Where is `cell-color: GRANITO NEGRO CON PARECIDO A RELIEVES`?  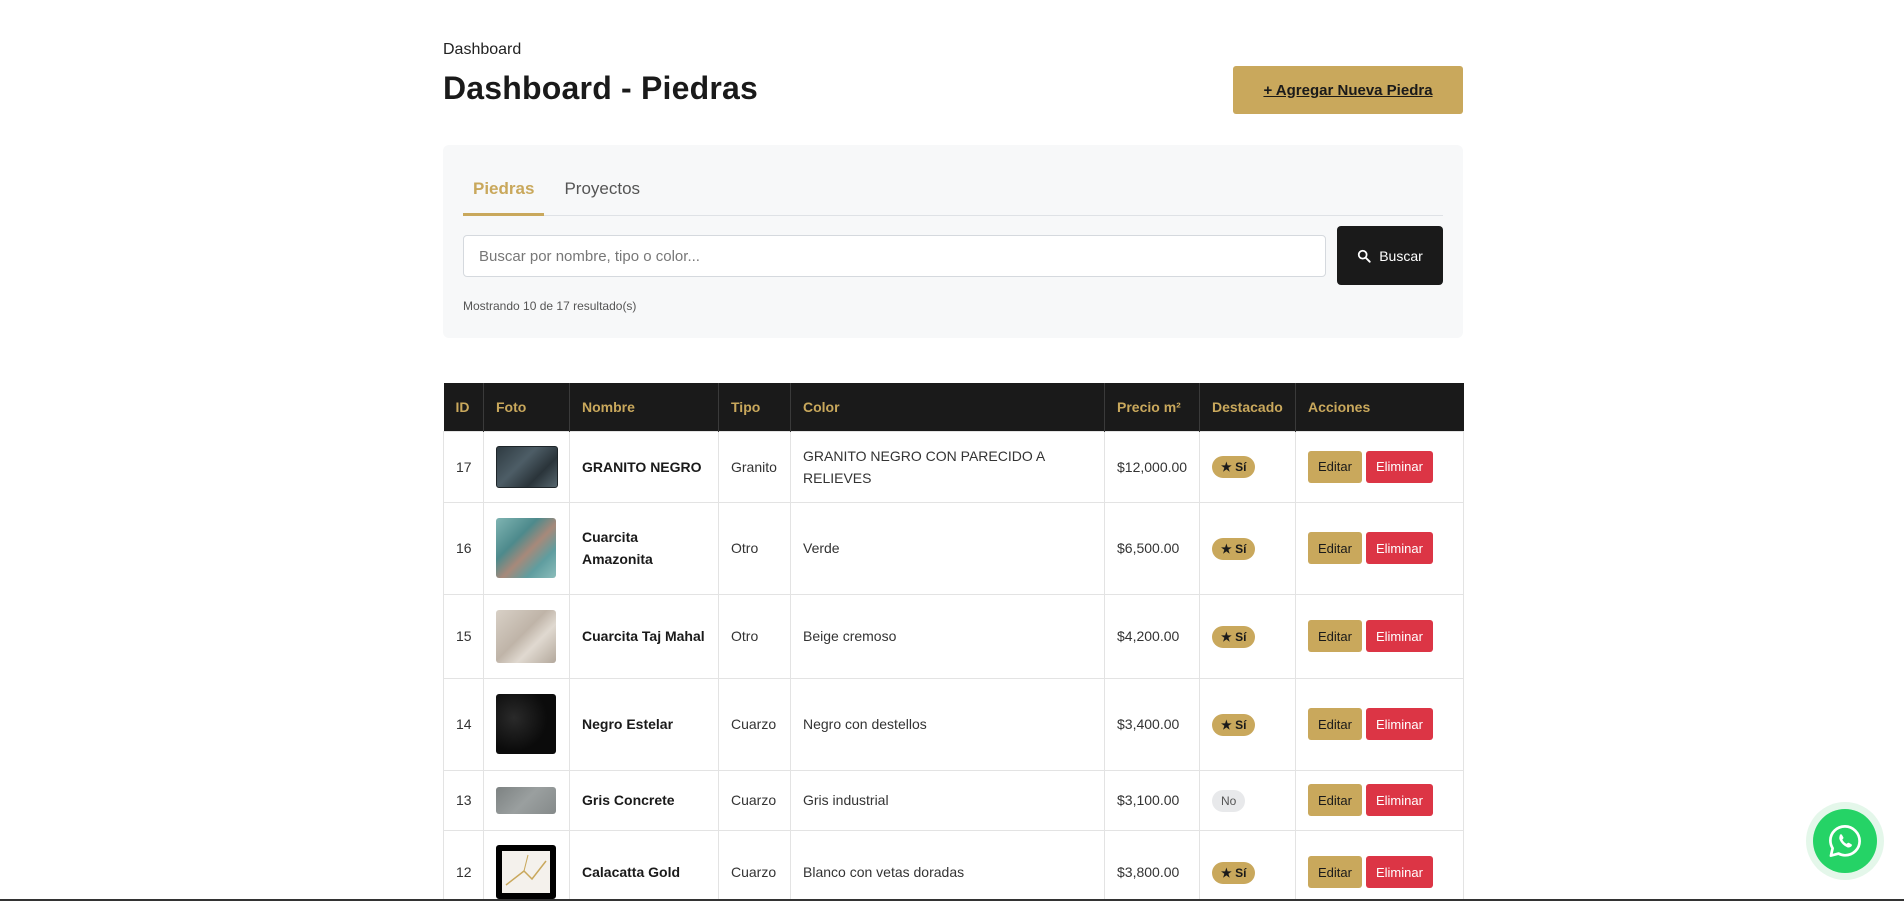
cell-color: GRANITO NEGRO CON PARECIDO A RELIEVES is located at coordinates (947, 466).